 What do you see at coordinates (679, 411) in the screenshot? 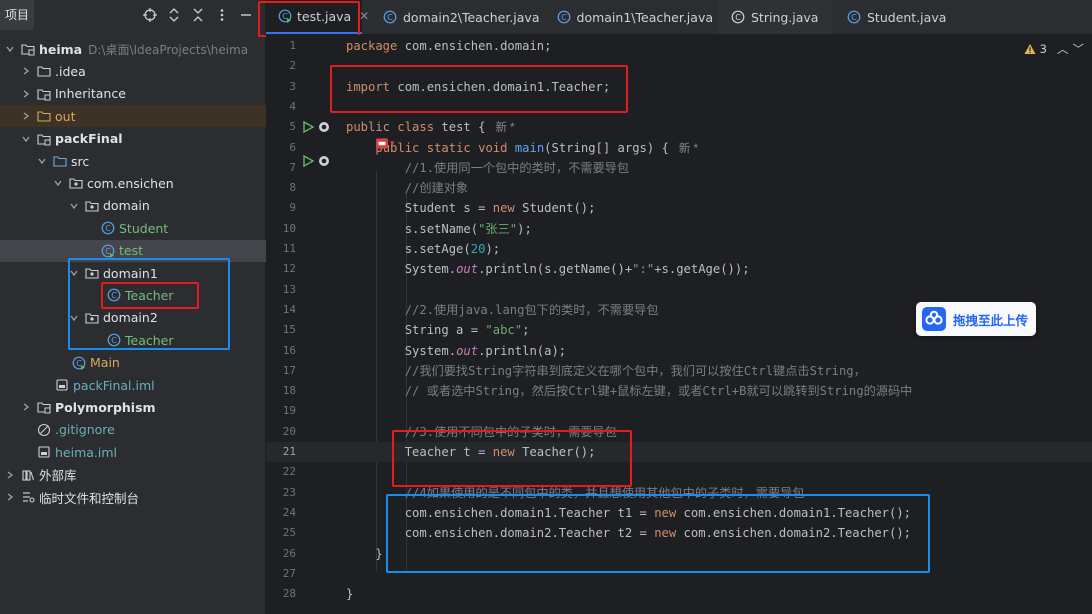
I see `code-line: 19` at bounding box center [679, 411].